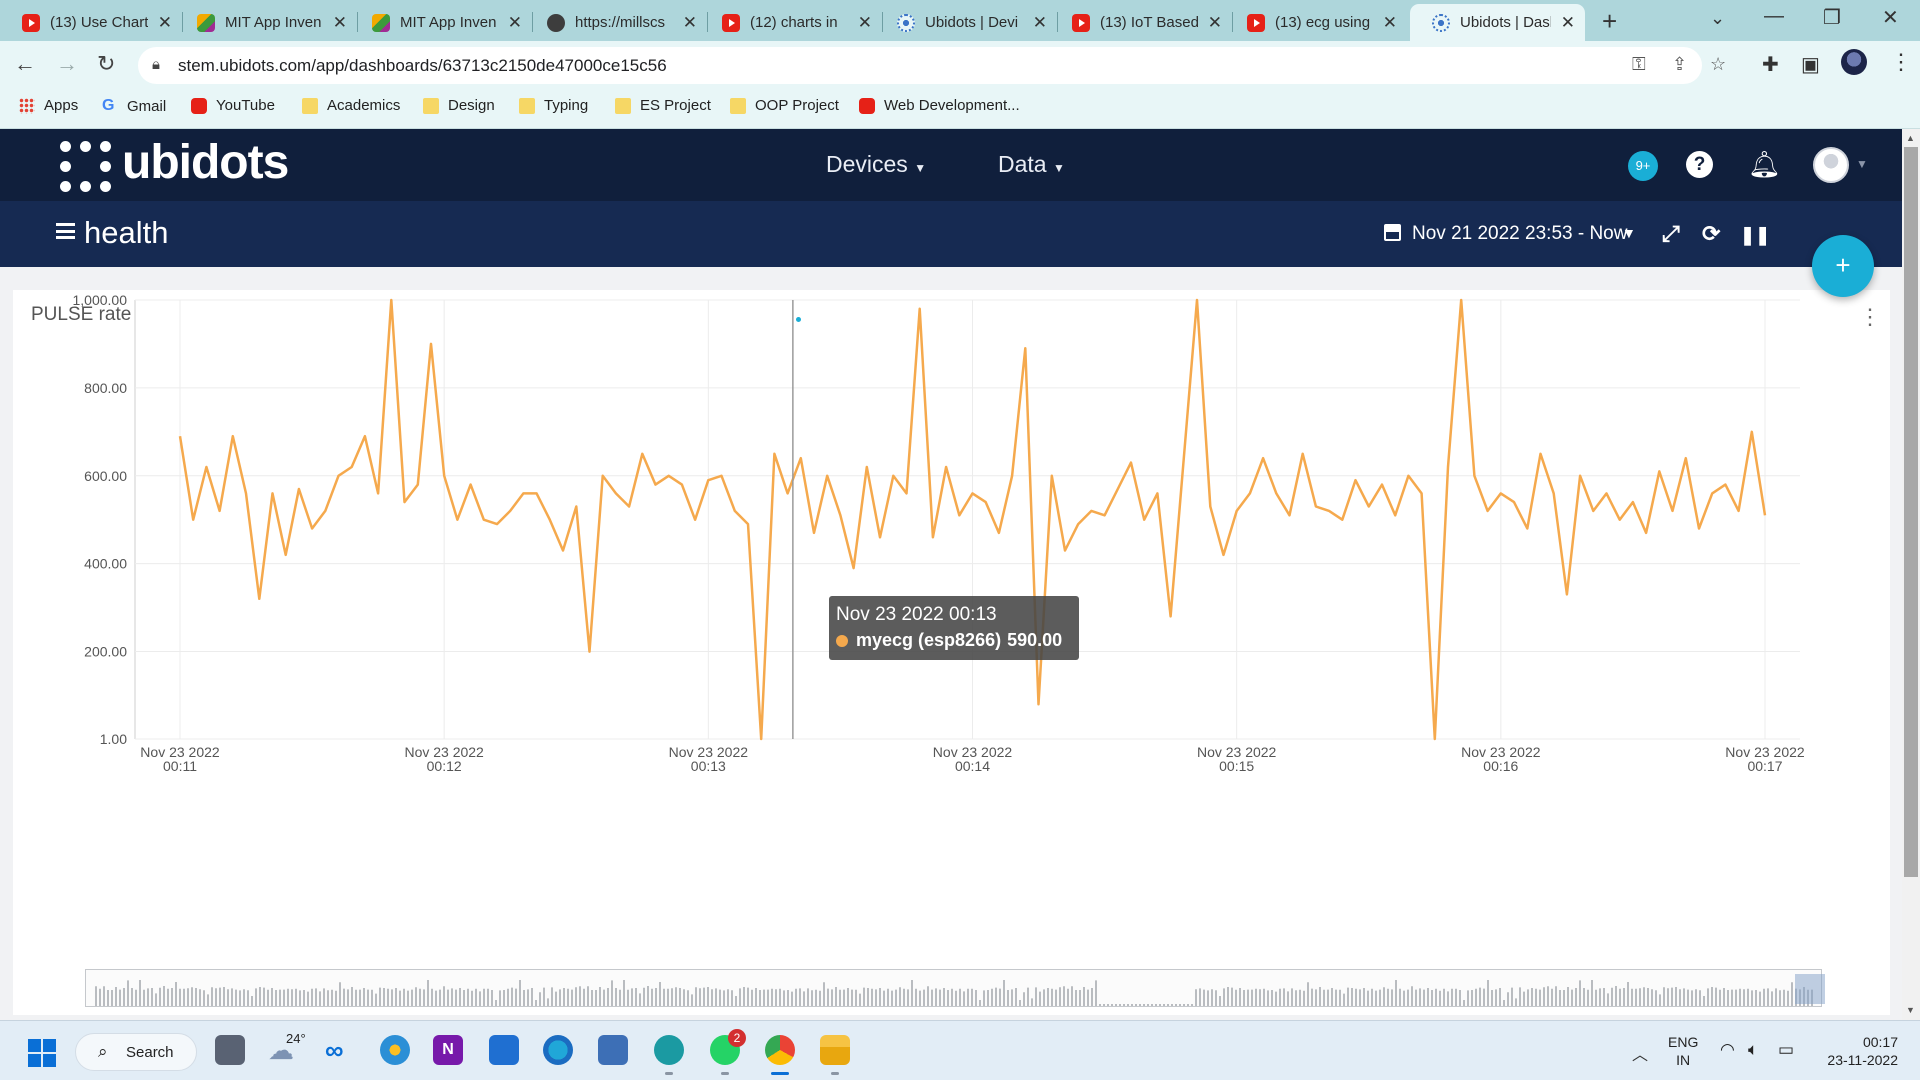  I want to click on bookmark-folder: ES Project, so click(663, 105).